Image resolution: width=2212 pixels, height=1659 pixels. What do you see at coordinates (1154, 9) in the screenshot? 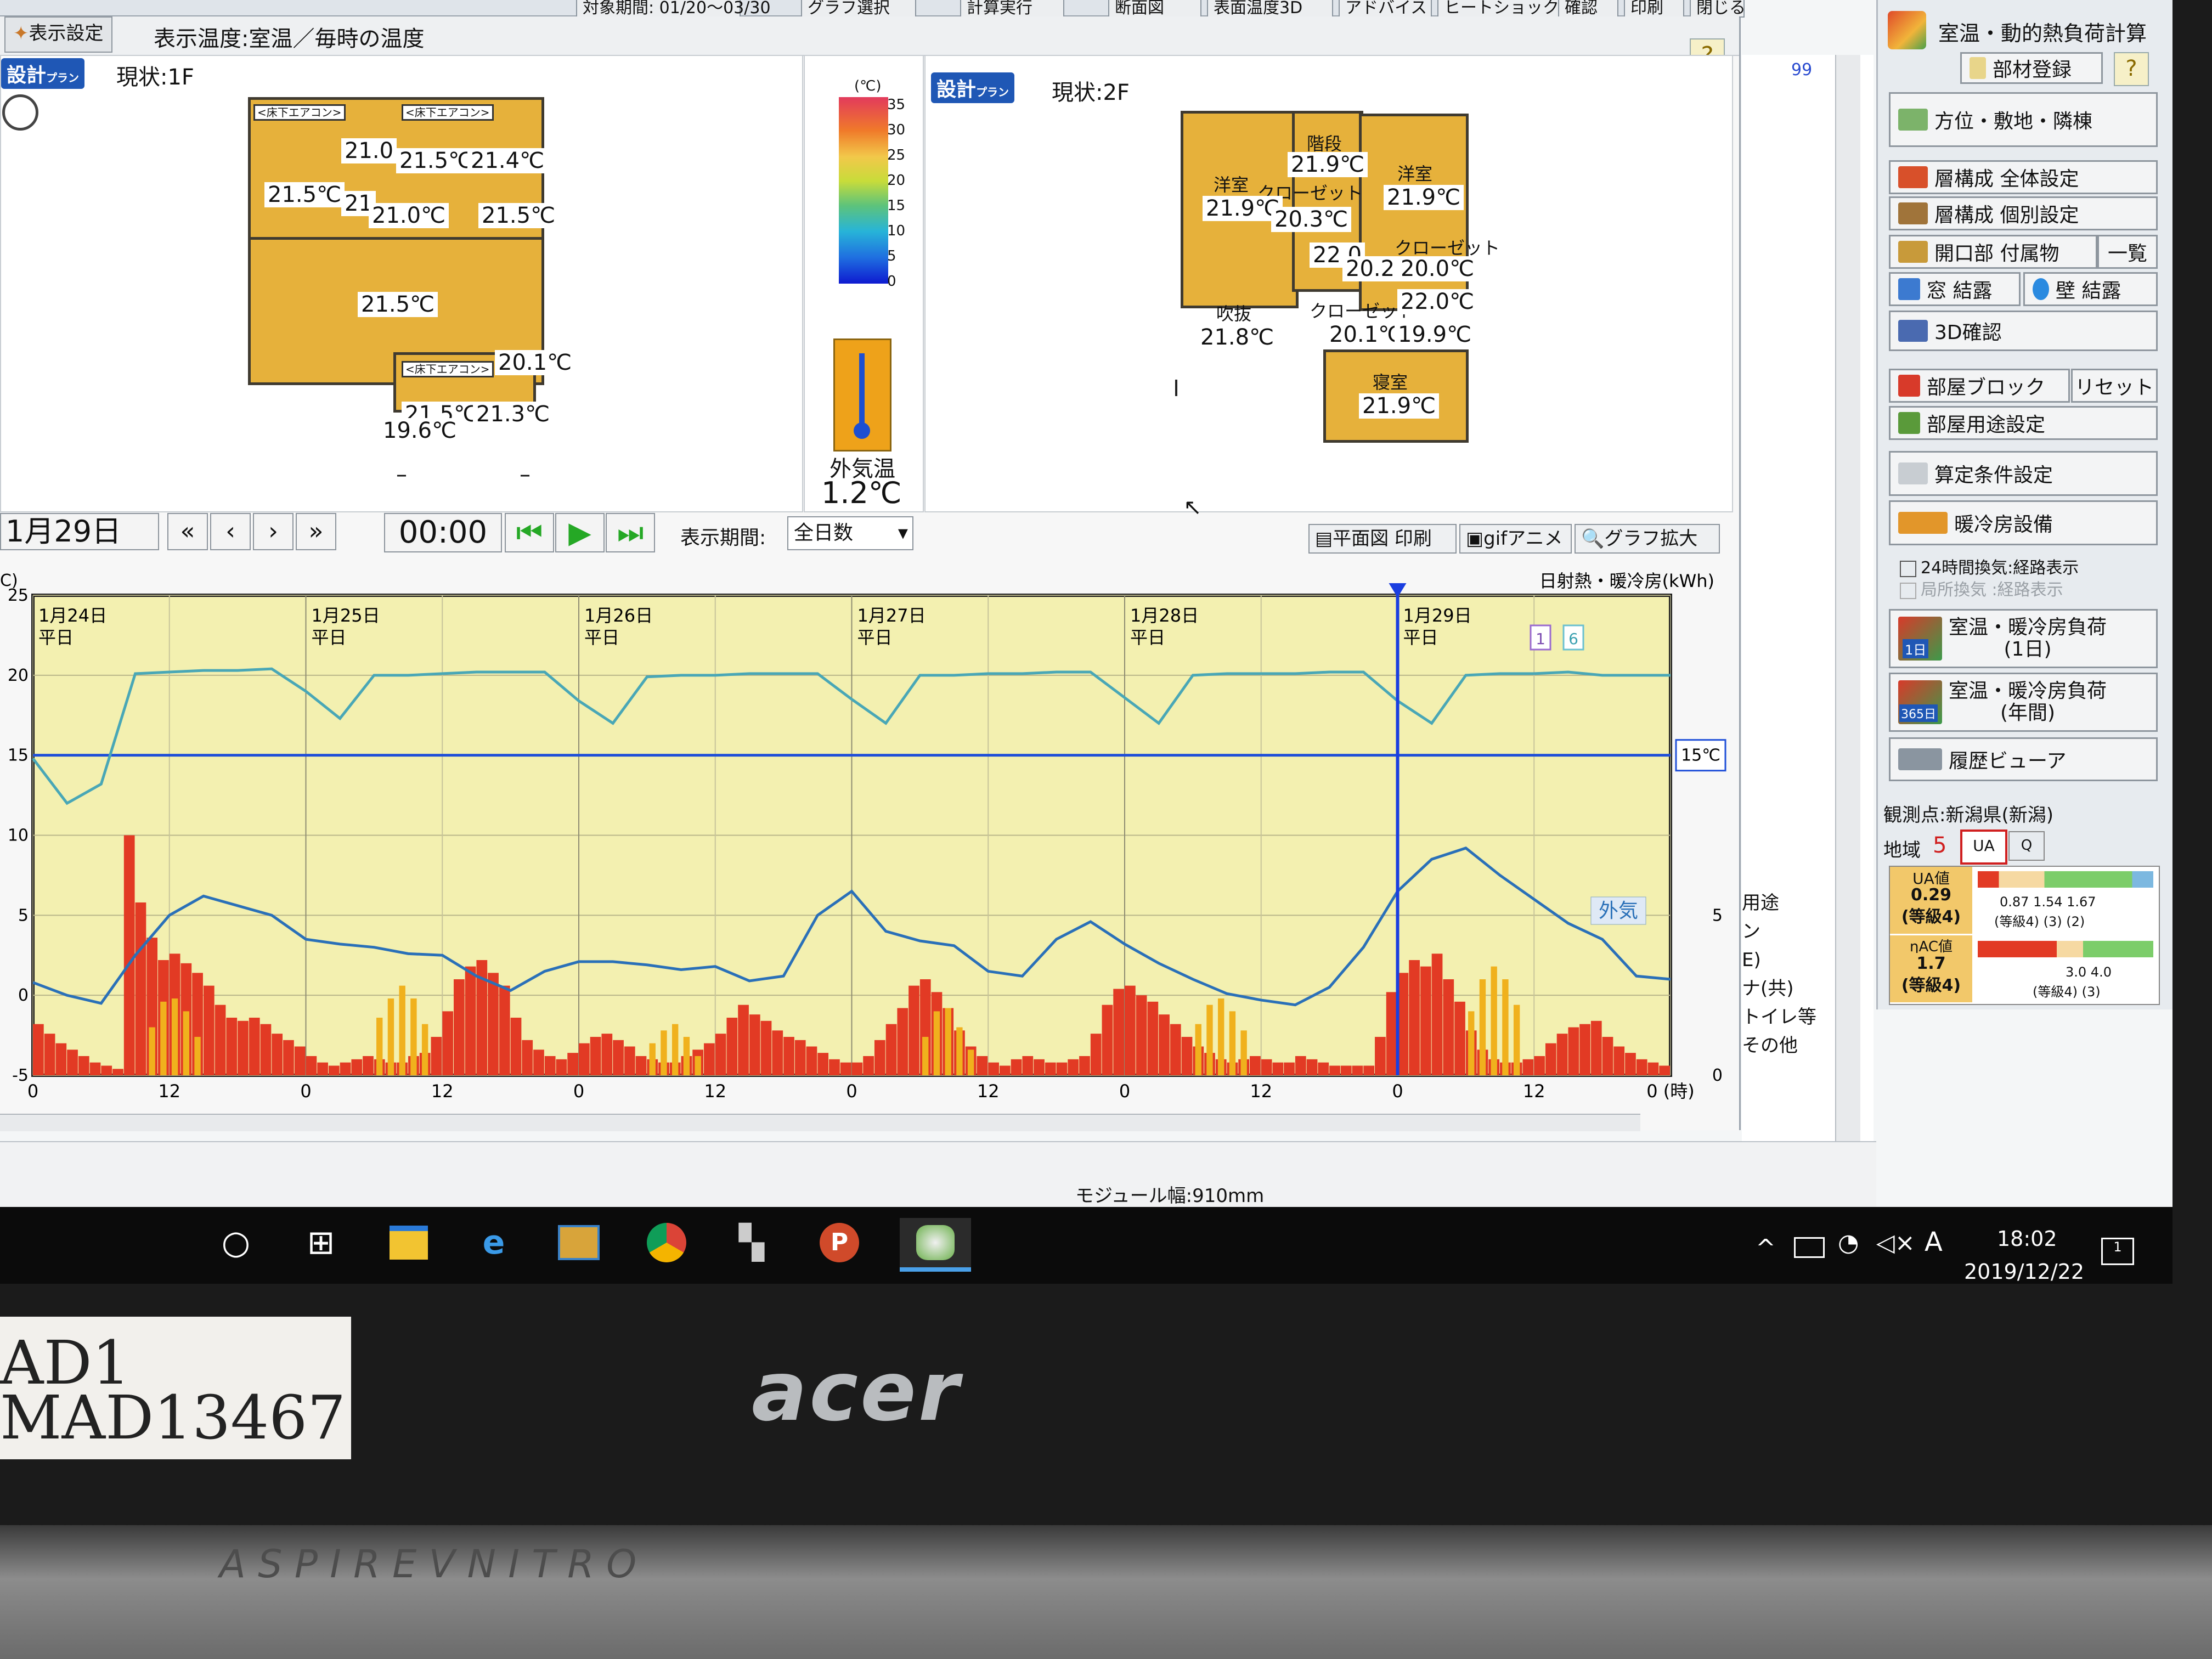
I see `section-button: 断面図` at bounding box center [1154, 9].